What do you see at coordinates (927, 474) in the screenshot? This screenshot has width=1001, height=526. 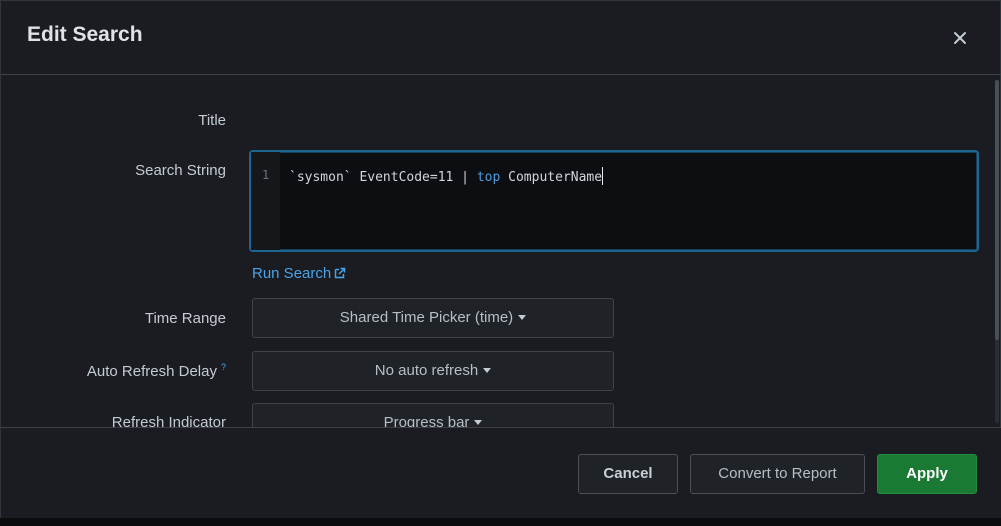 I see `apply-button: Apply` at bounding box center [927, 474].